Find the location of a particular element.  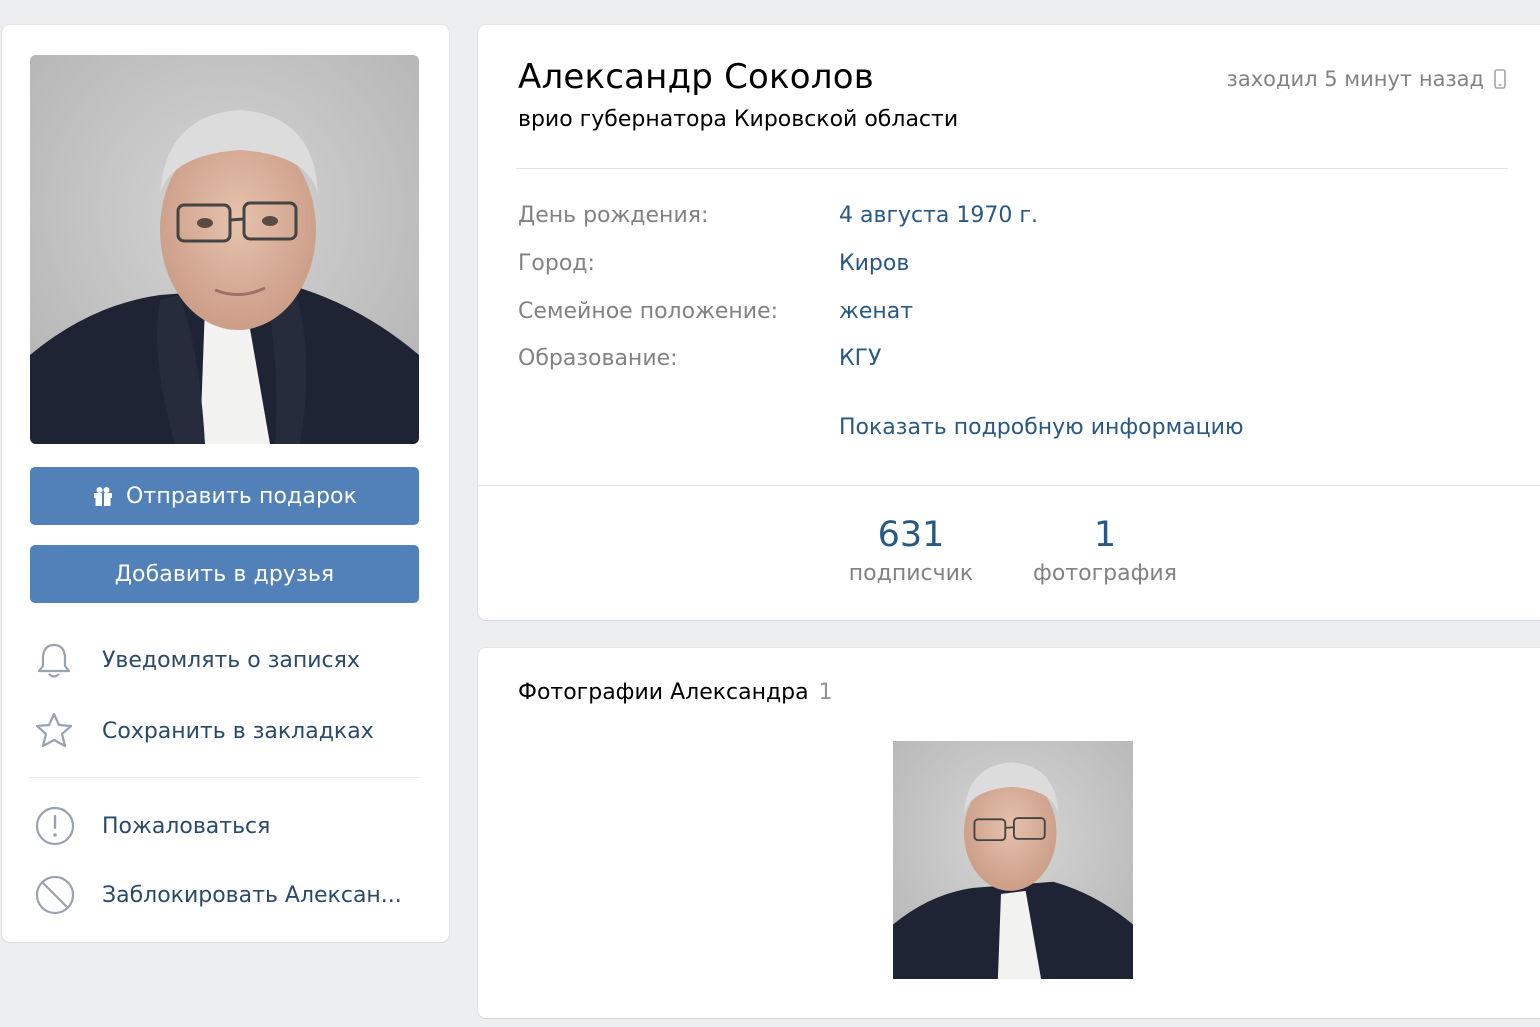

mobile-phone-icon is located at coordinates (1500, 79).